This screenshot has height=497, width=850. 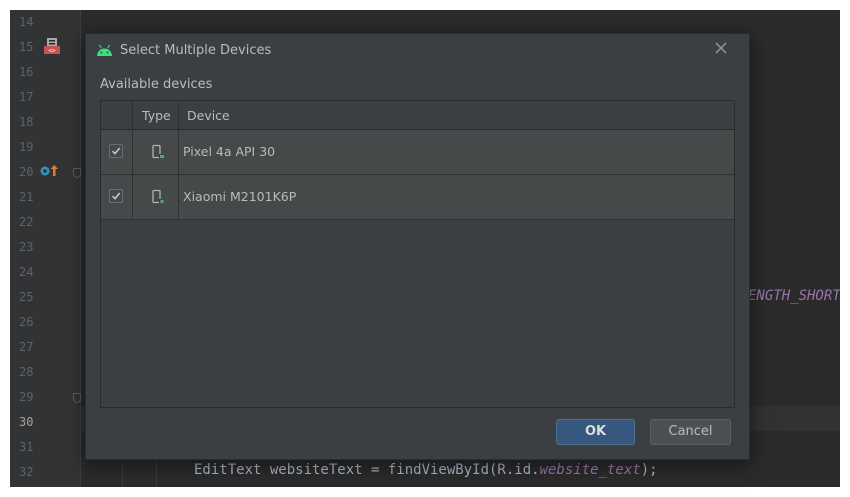 I want to click on dialog-title-bar: Select Multiple Devices, so click(x=417, y=51).